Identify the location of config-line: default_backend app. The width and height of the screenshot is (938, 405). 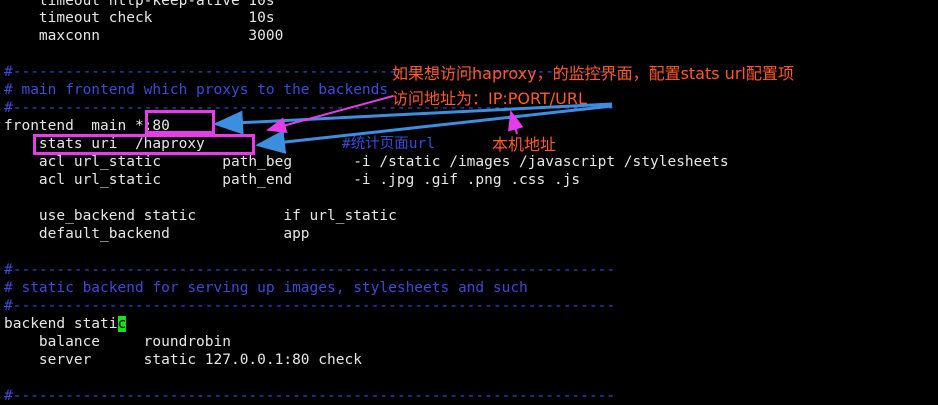
(157, 234).